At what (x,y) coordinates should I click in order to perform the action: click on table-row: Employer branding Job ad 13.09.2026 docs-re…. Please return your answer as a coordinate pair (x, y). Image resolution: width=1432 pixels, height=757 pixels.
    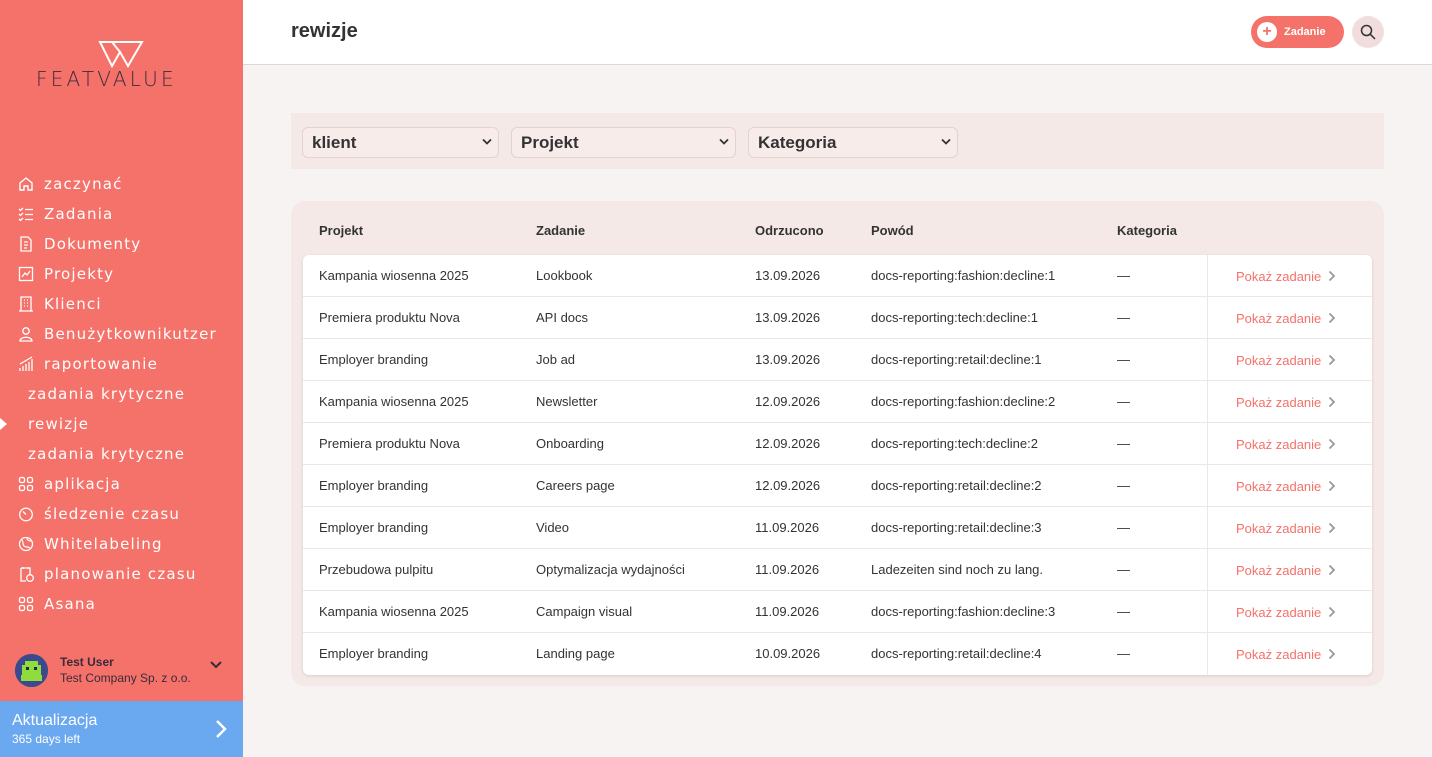
    Looking at the image, I should click on (837, 360).